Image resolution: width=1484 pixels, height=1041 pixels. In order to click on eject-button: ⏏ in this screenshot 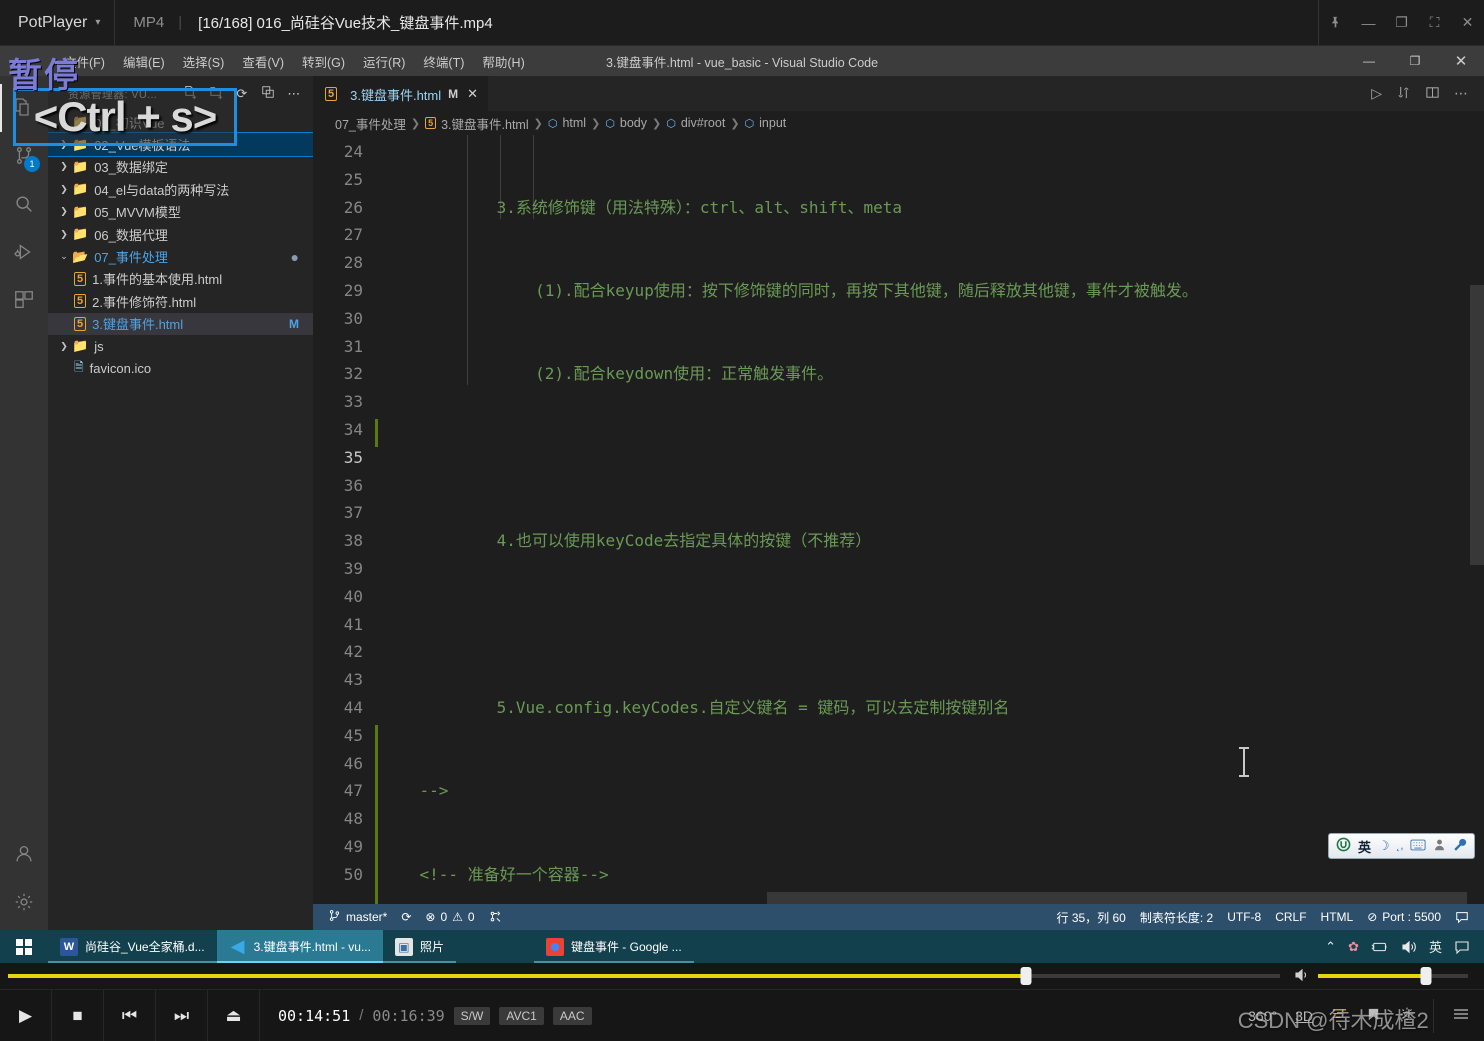, I will do `click(234, 1015)`.